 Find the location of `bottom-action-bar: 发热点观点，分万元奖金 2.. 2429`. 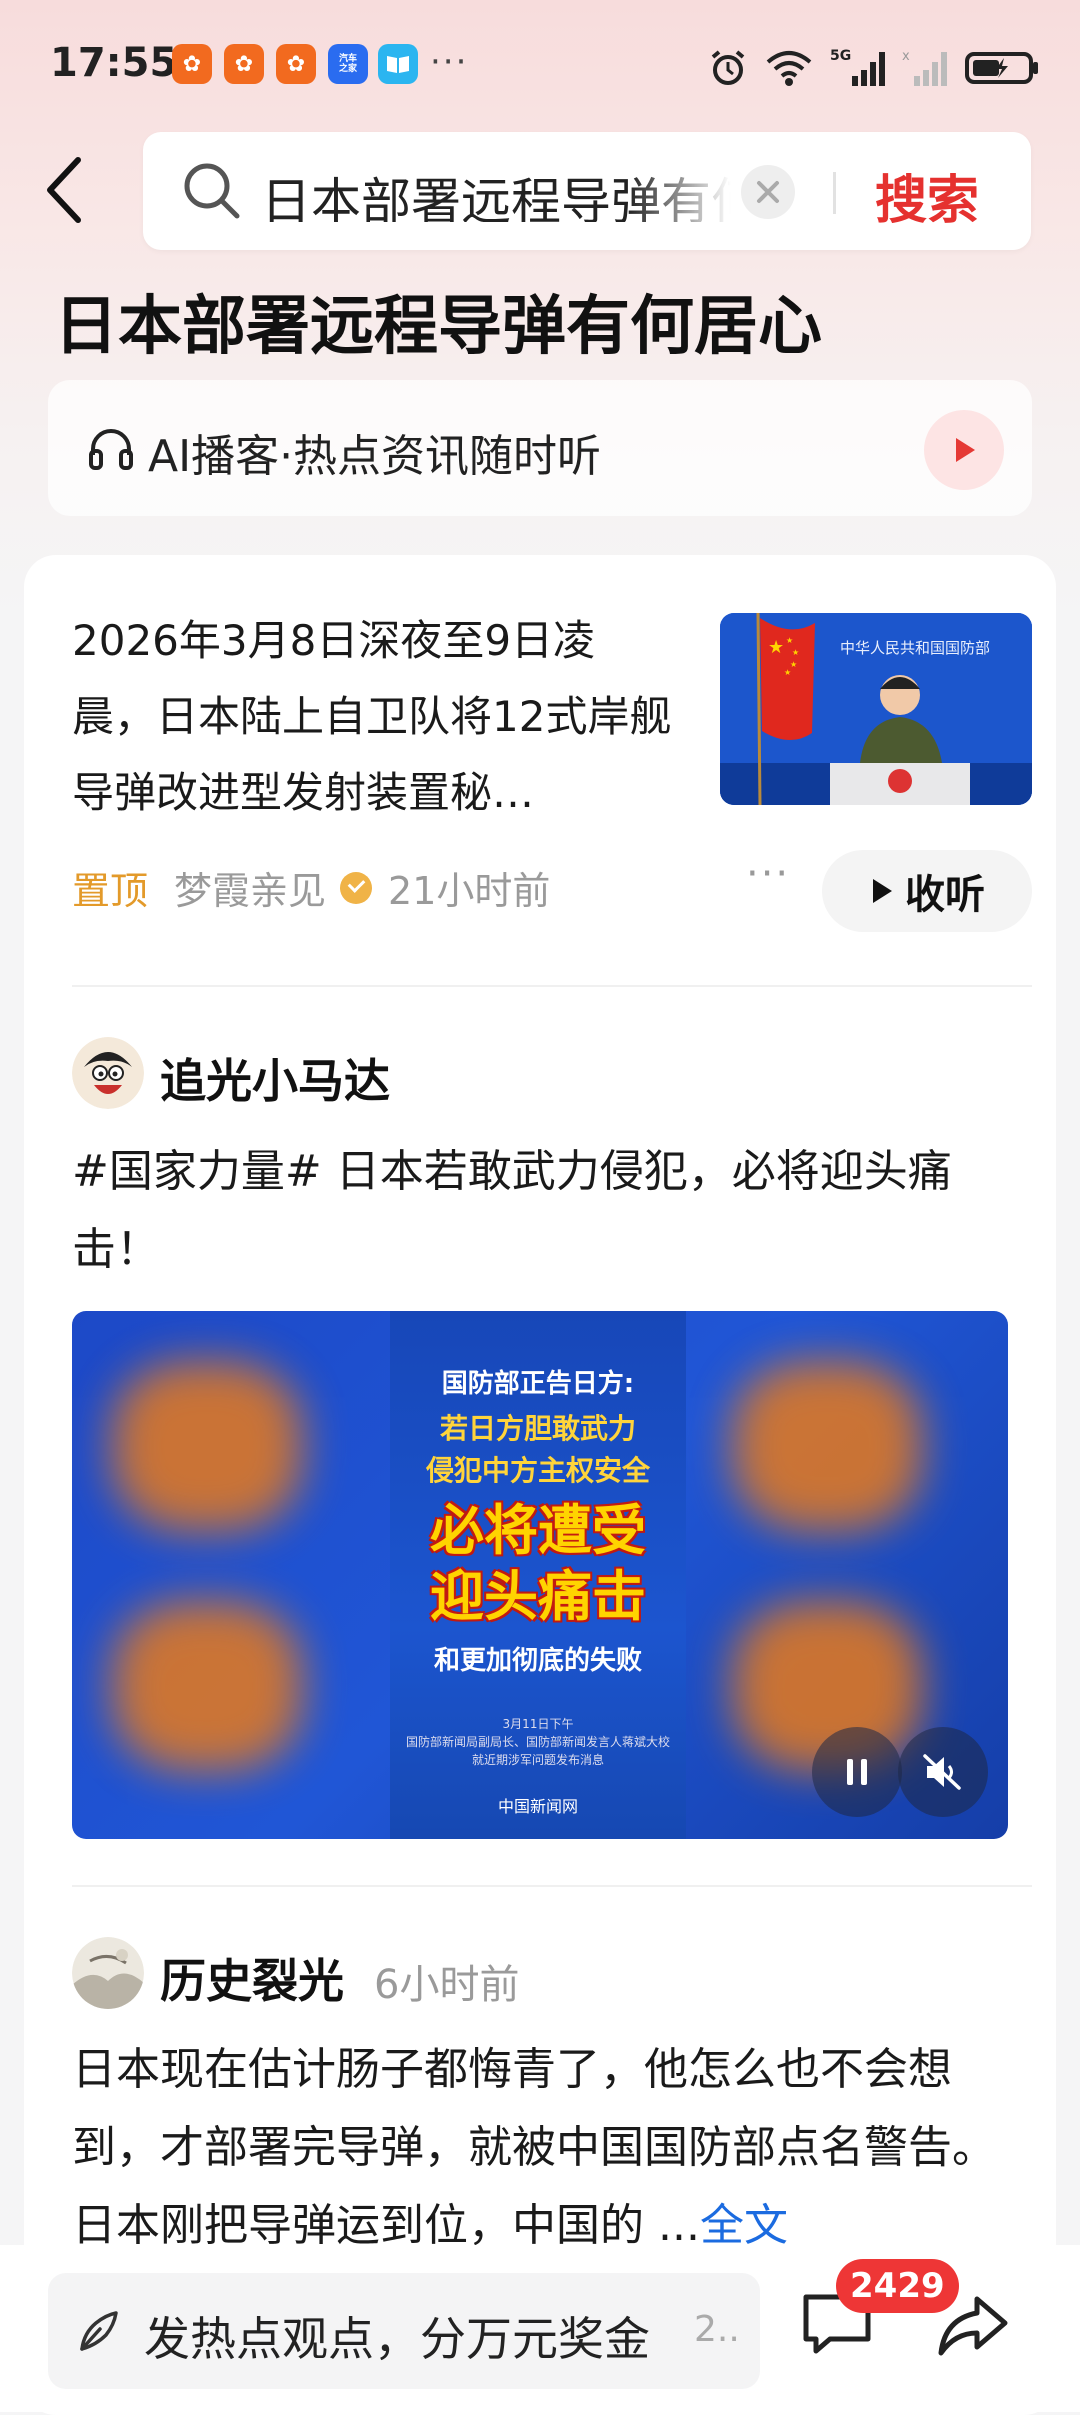

bottom-action-bar: 发热点观点，分万元奖金 2.. 2429 is located at coordinates (540, 2328).